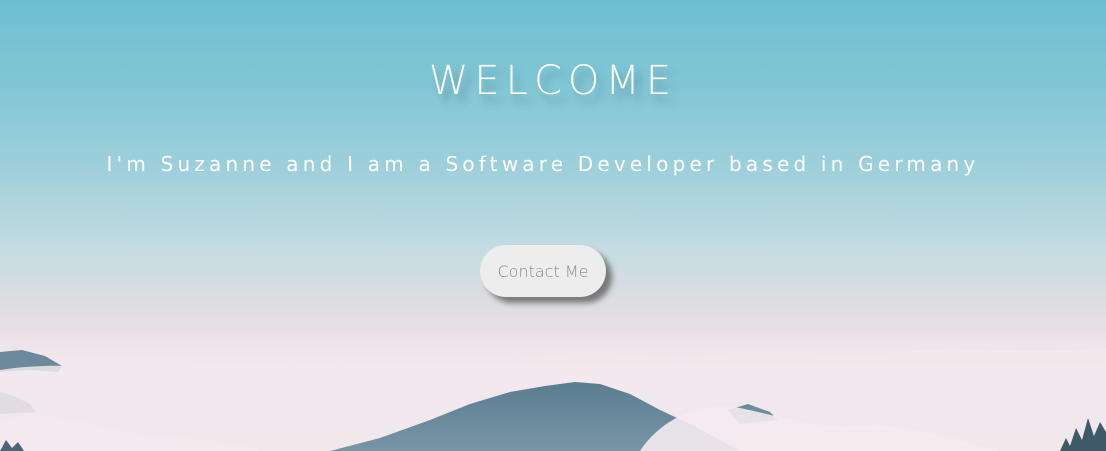  What do you see at coordinates (543, 271) in the screenshot?
I see `contact-me-button: Contact Me` at bounding box center [543, 271].